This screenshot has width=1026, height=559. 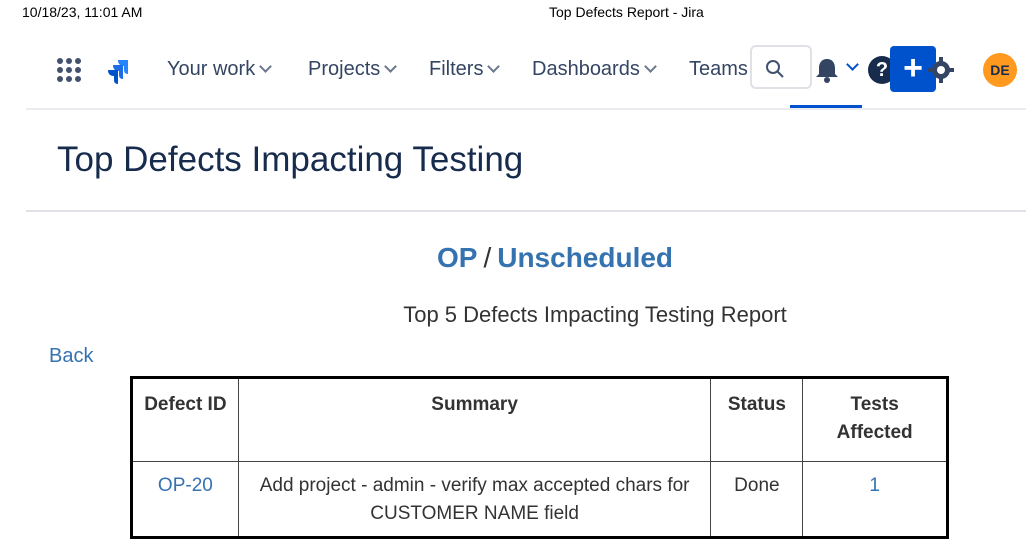 I want to click on column-header-status: Status, so click(x=757, y=419).